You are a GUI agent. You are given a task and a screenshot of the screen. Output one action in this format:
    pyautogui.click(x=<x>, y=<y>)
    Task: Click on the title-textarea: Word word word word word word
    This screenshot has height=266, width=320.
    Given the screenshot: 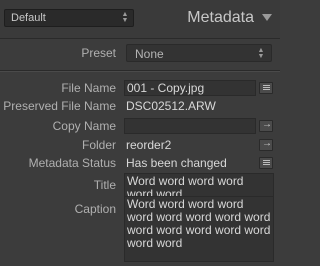 What is the action you would take?
    pyautogui.click(x=199, y=185)
    